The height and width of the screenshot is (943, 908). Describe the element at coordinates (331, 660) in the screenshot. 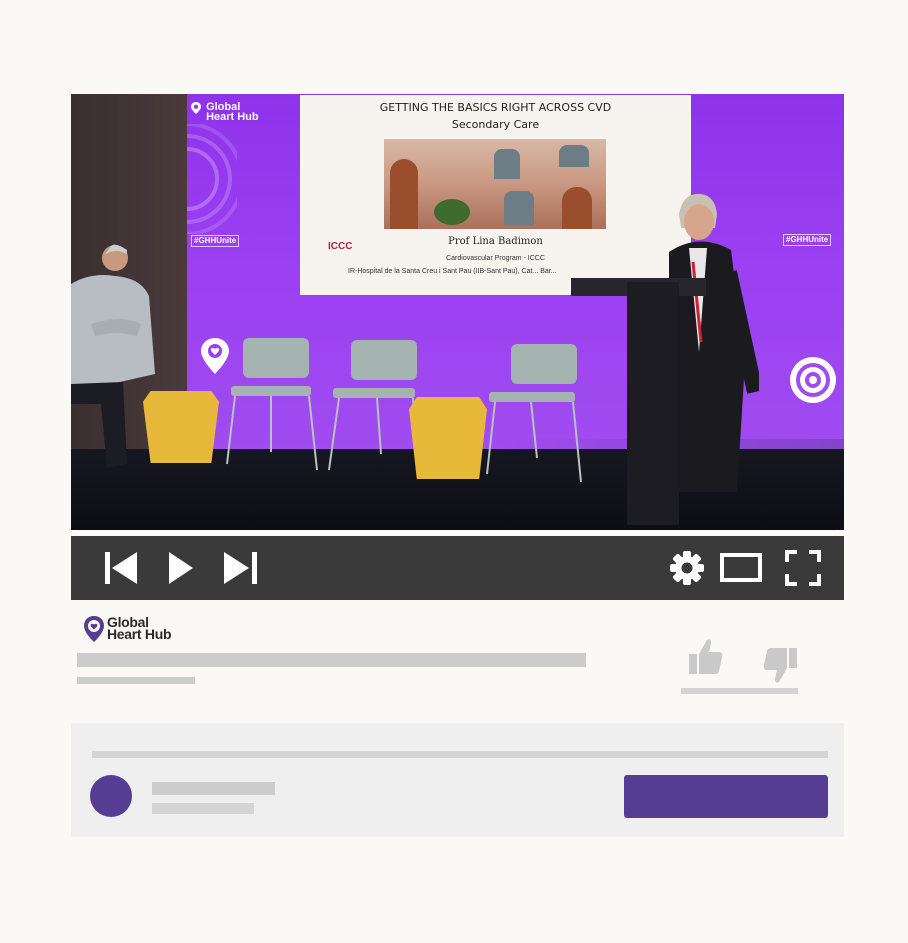

I see `video-title-placeholder` at that location.